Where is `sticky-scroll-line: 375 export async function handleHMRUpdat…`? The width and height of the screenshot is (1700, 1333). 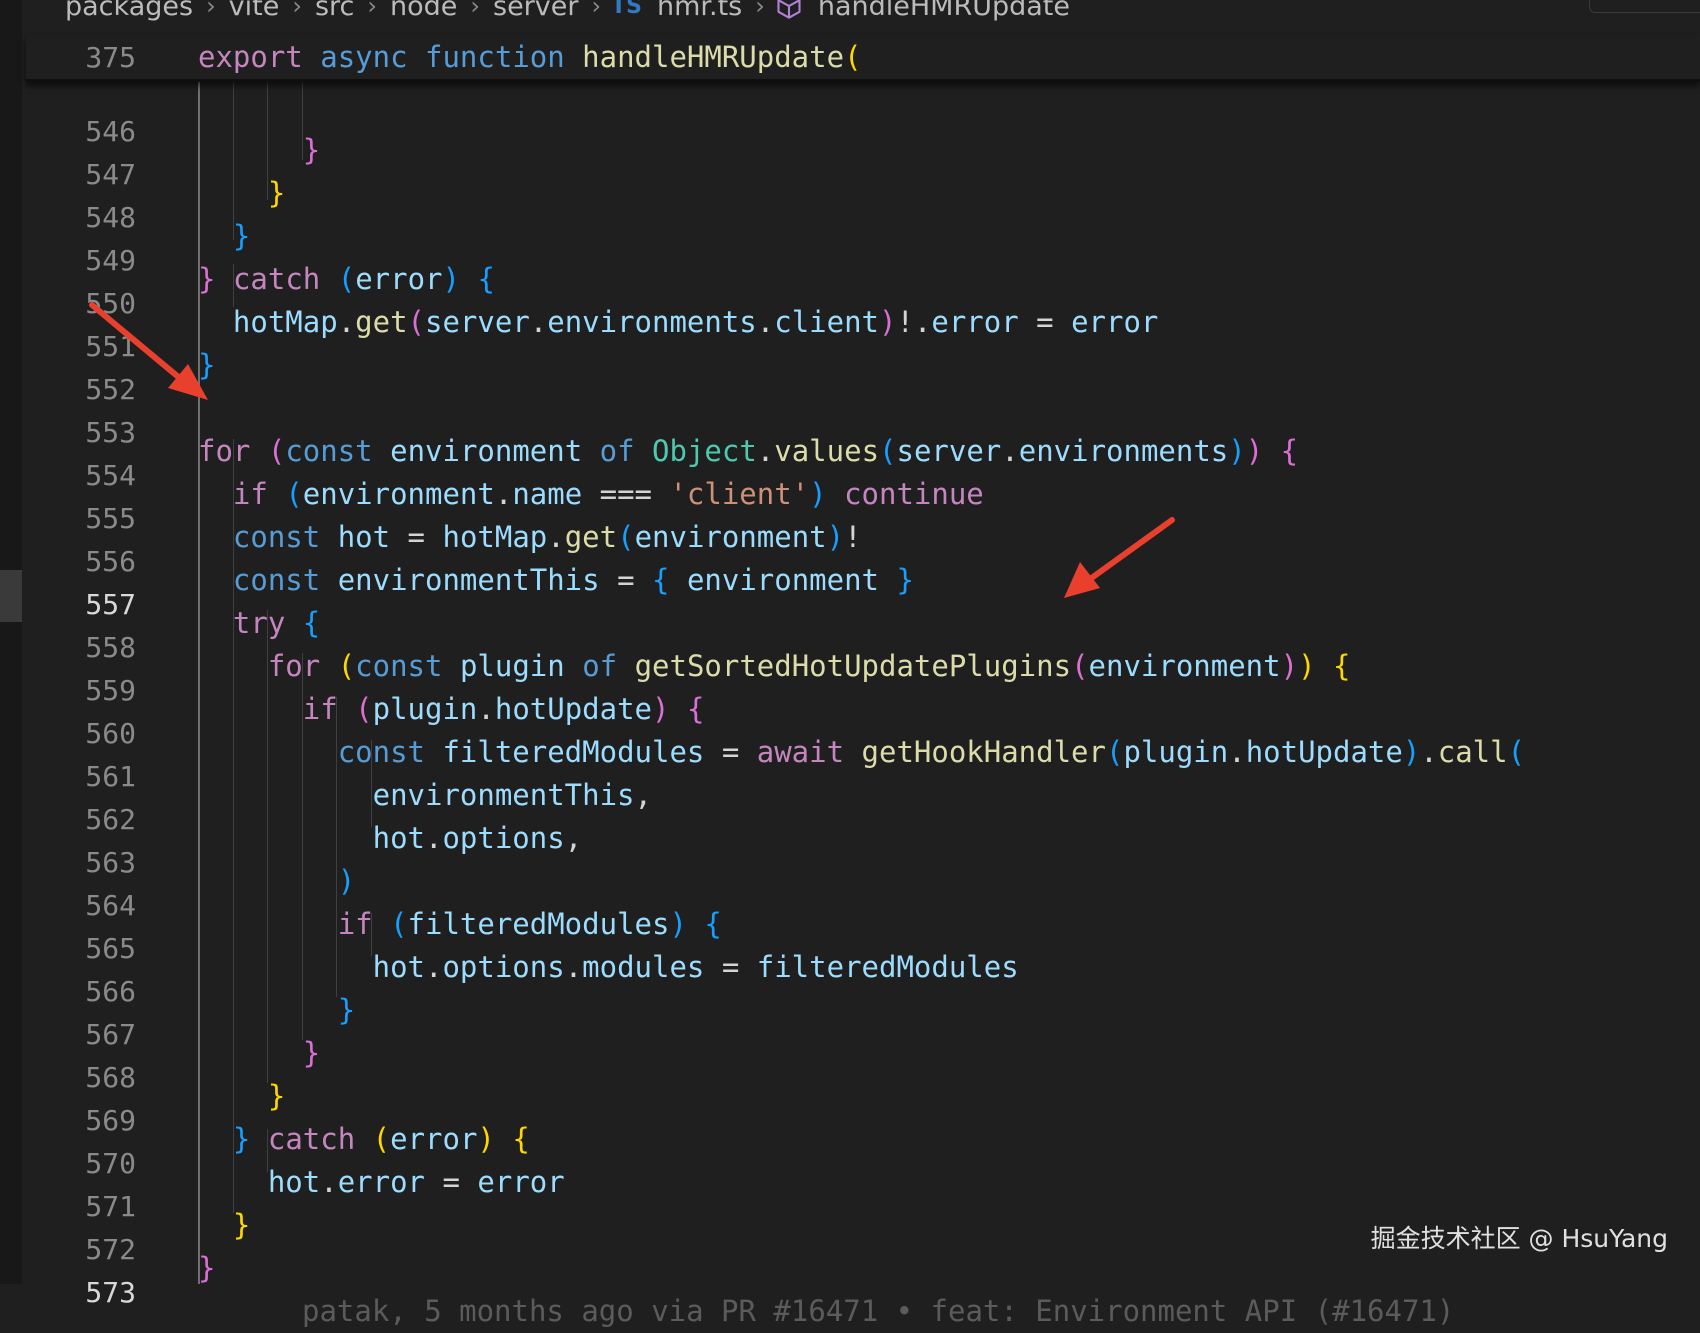
sticky-scroll-line: 375 export async function handleHMRUpdat… is located at coordinates (863, 59).